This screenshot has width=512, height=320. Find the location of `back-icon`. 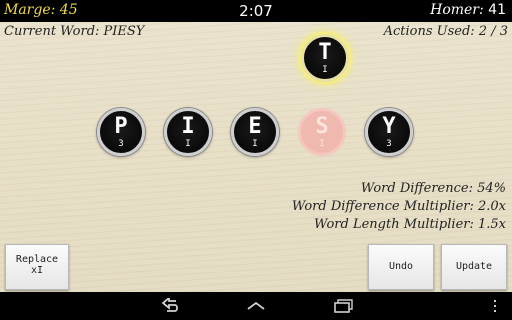

back-icon is located at coordinates (170, 306).